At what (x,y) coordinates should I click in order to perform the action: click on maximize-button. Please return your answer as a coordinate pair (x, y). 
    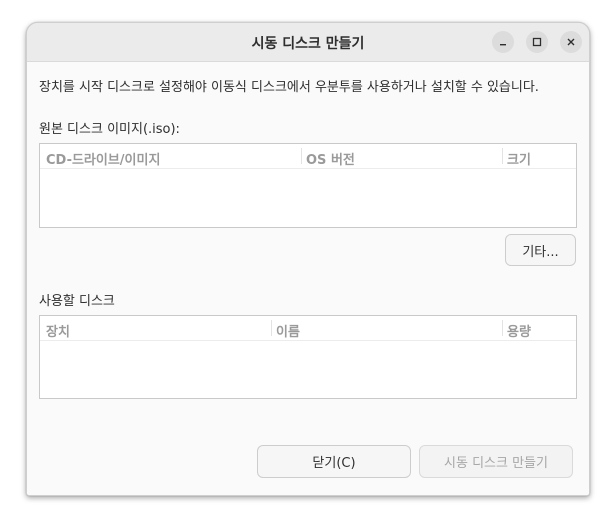
    Looking at the image, I should click on (537, 42).